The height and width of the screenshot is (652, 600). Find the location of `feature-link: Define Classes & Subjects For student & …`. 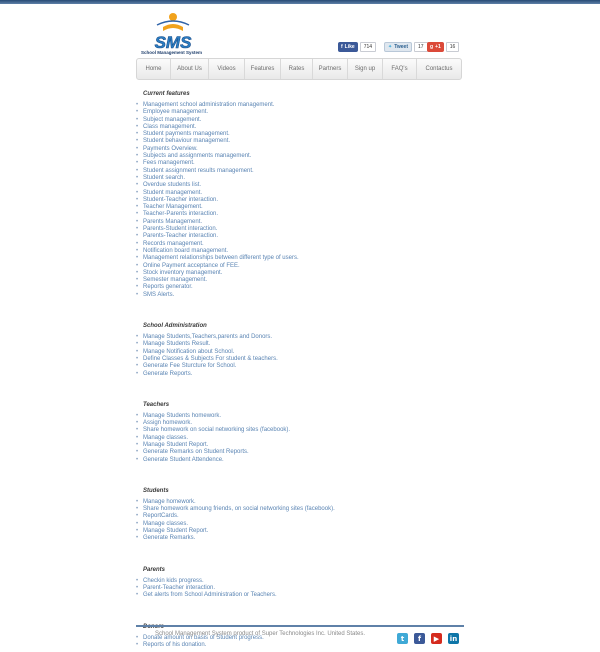

feature-link: Define Classes & Subjects For student & … is located at coordinates (210, 359).